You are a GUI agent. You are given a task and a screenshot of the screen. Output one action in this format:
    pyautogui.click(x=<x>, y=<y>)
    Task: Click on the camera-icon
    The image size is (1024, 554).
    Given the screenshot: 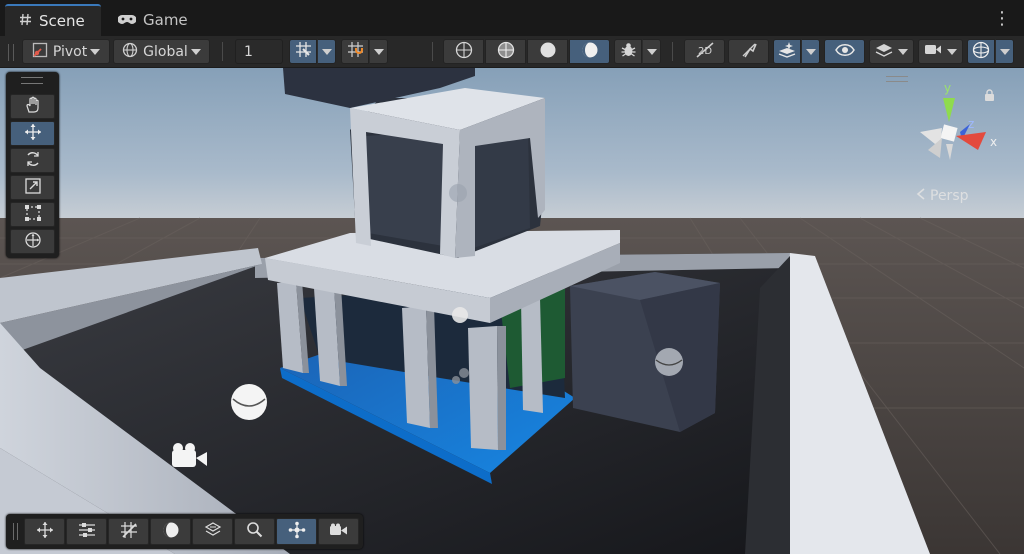 What is the action you would take?
    pyautogui.click(x=338, y=531)
    